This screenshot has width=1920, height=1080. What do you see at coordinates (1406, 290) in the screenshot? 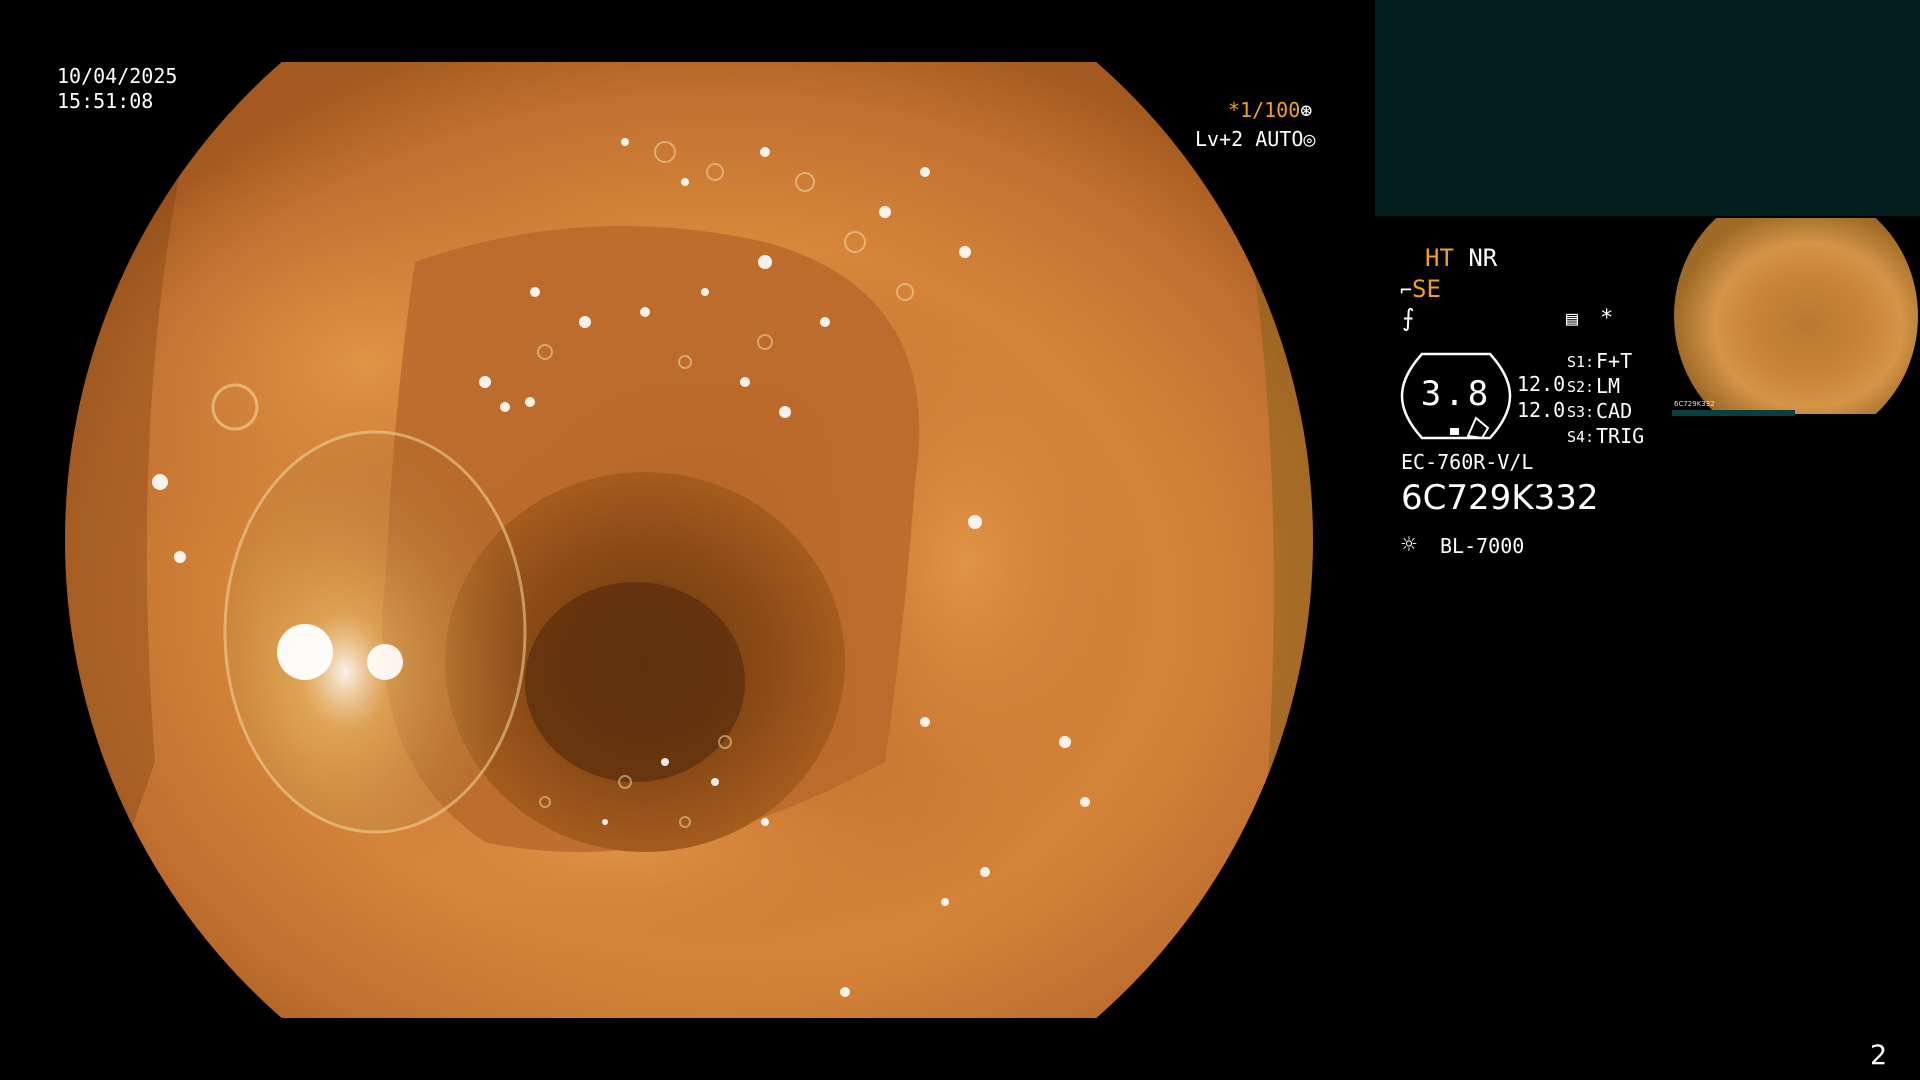
I see `structure-icon: ⌐` at bounding box center [1406, 290].